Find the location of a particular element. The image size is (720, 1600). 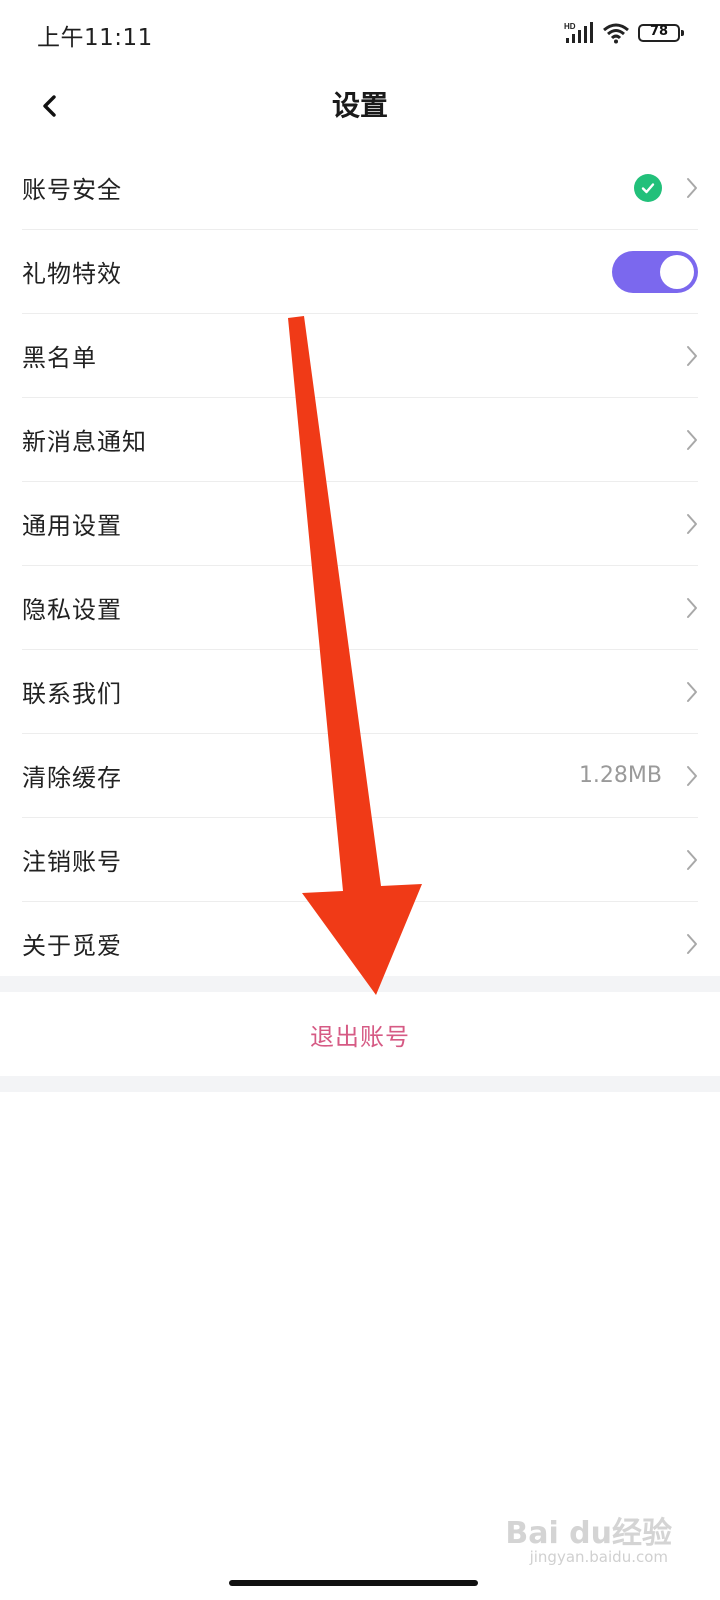

settings-item-blacklist: 黑名单 is located at coordinates (360, 356).